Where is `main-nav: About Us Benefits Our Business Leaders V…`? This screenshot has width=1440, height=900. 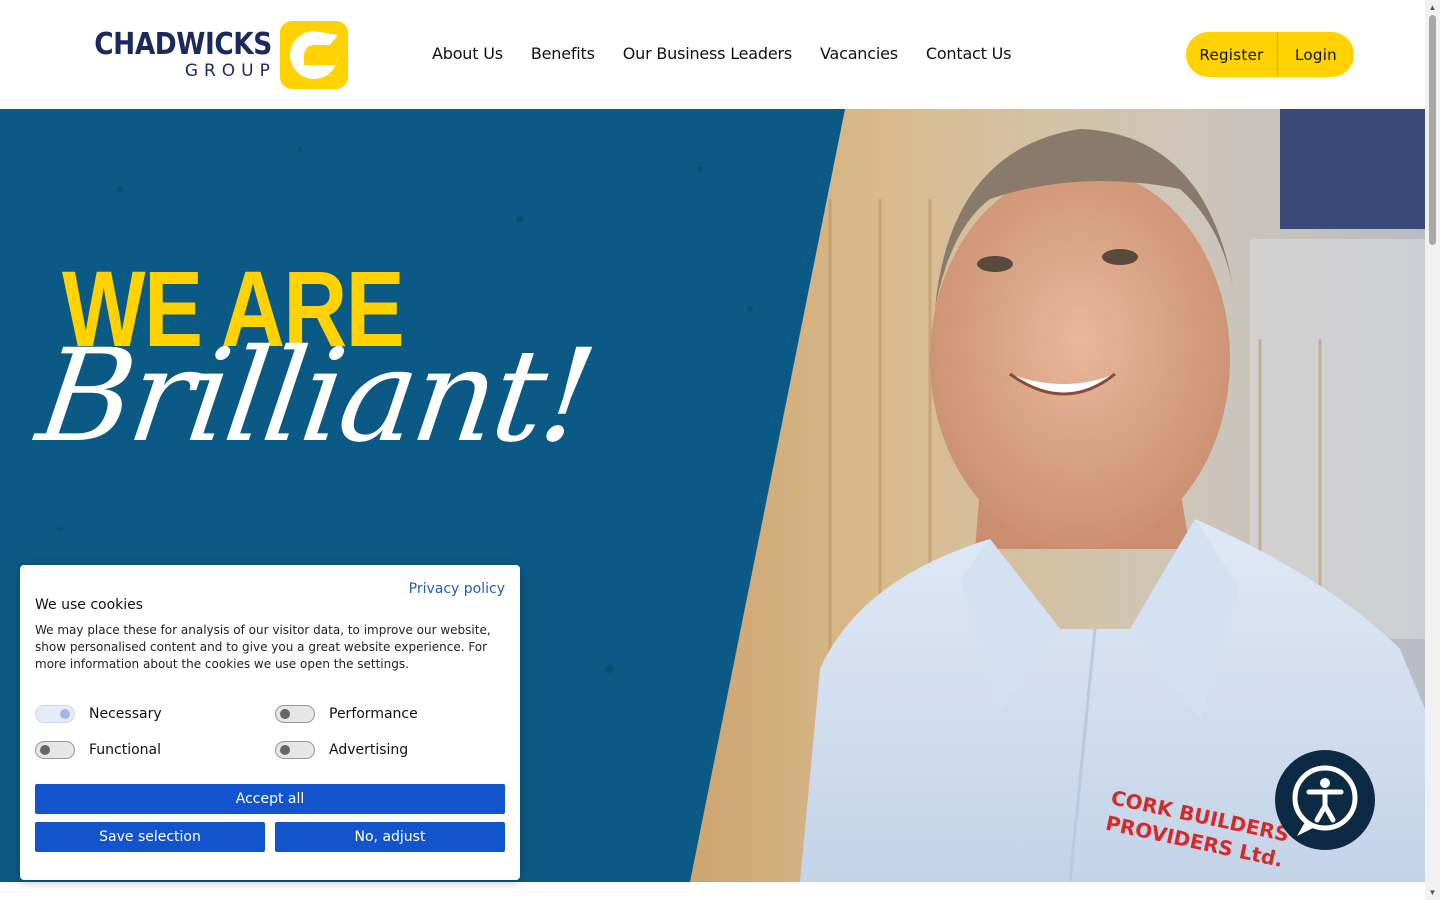 main-nav: About Us Benefits Our Business Leaders V… is located at coordinates (721, 54).